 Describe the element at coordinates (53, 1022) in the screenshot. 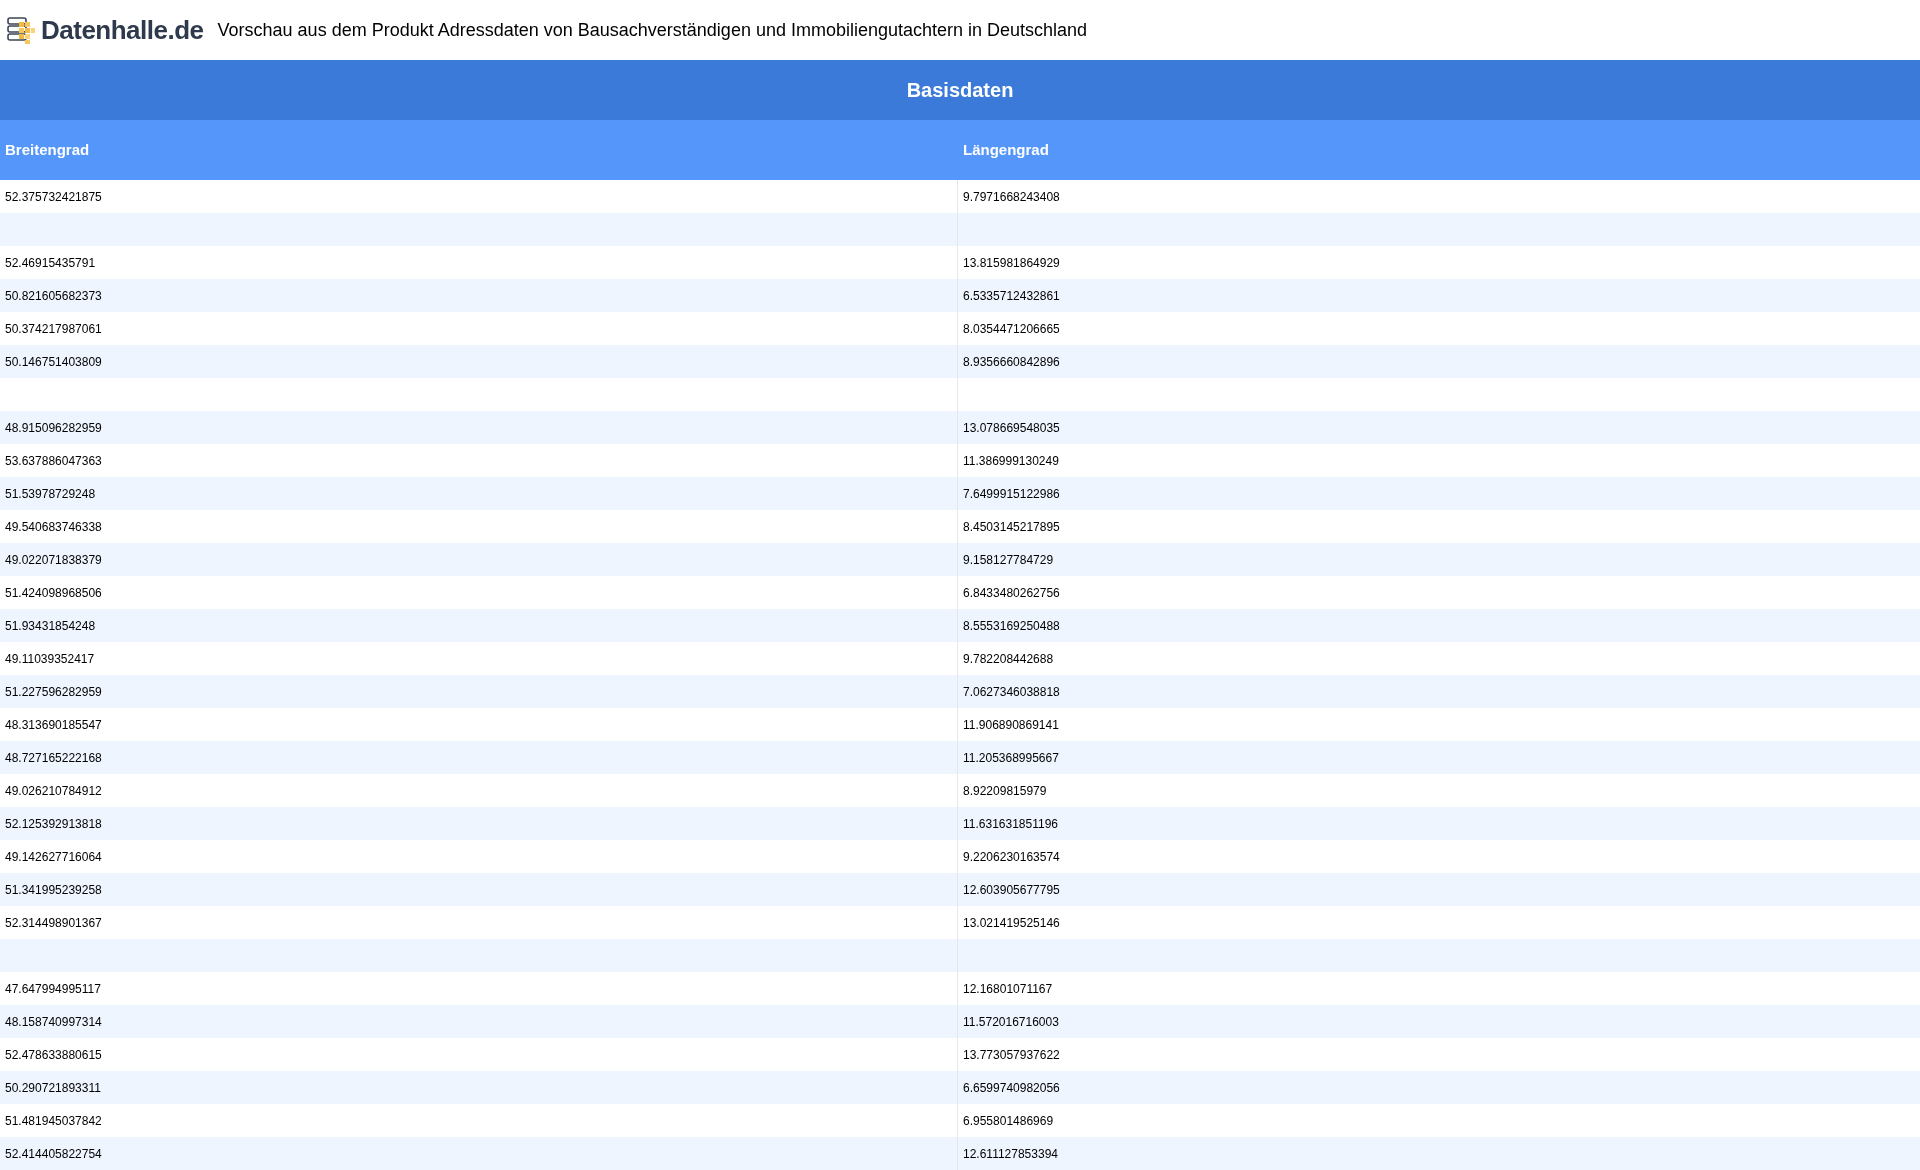

I see `table-cell-text: 48.158740997314` at that location.